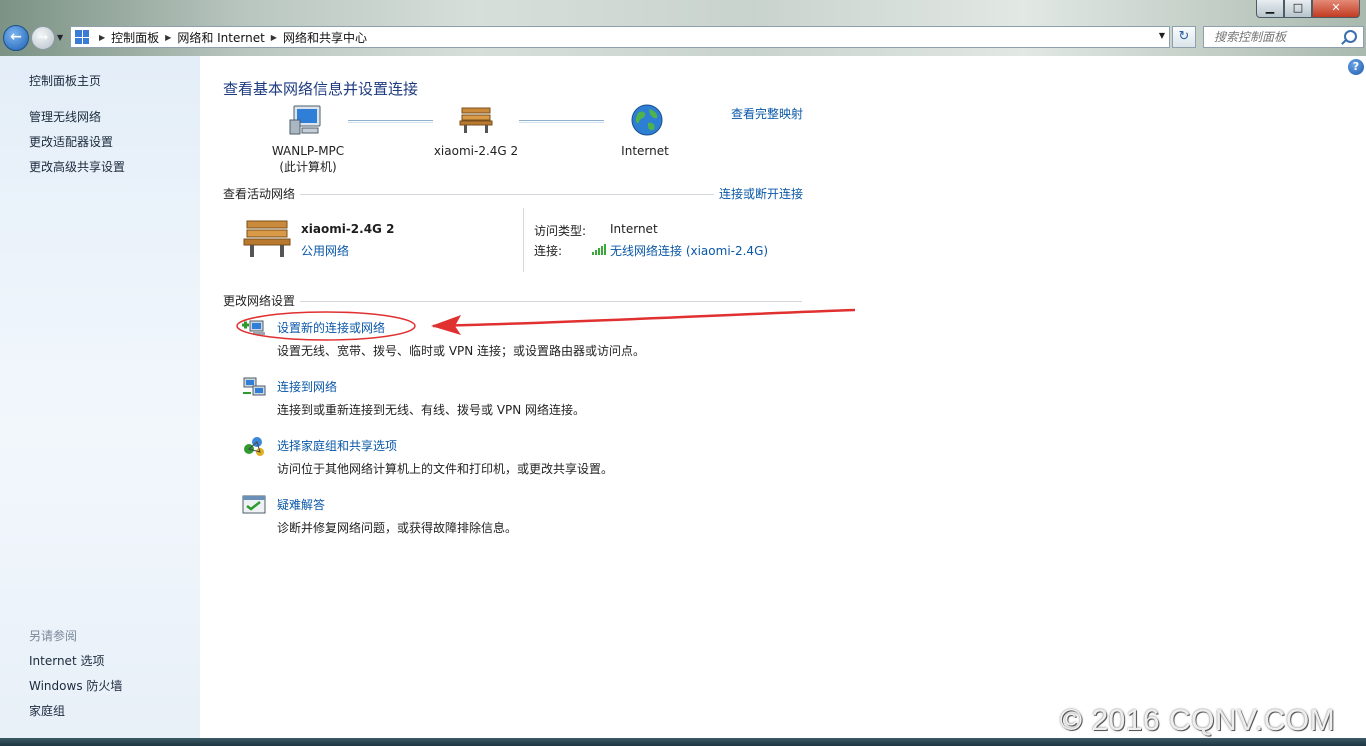 Image resolution: width=1366 pixels, height=746 pixels. Describe the element at coordinates (254, 446) in the screenshot. I see `homegroup-icon` at that location.